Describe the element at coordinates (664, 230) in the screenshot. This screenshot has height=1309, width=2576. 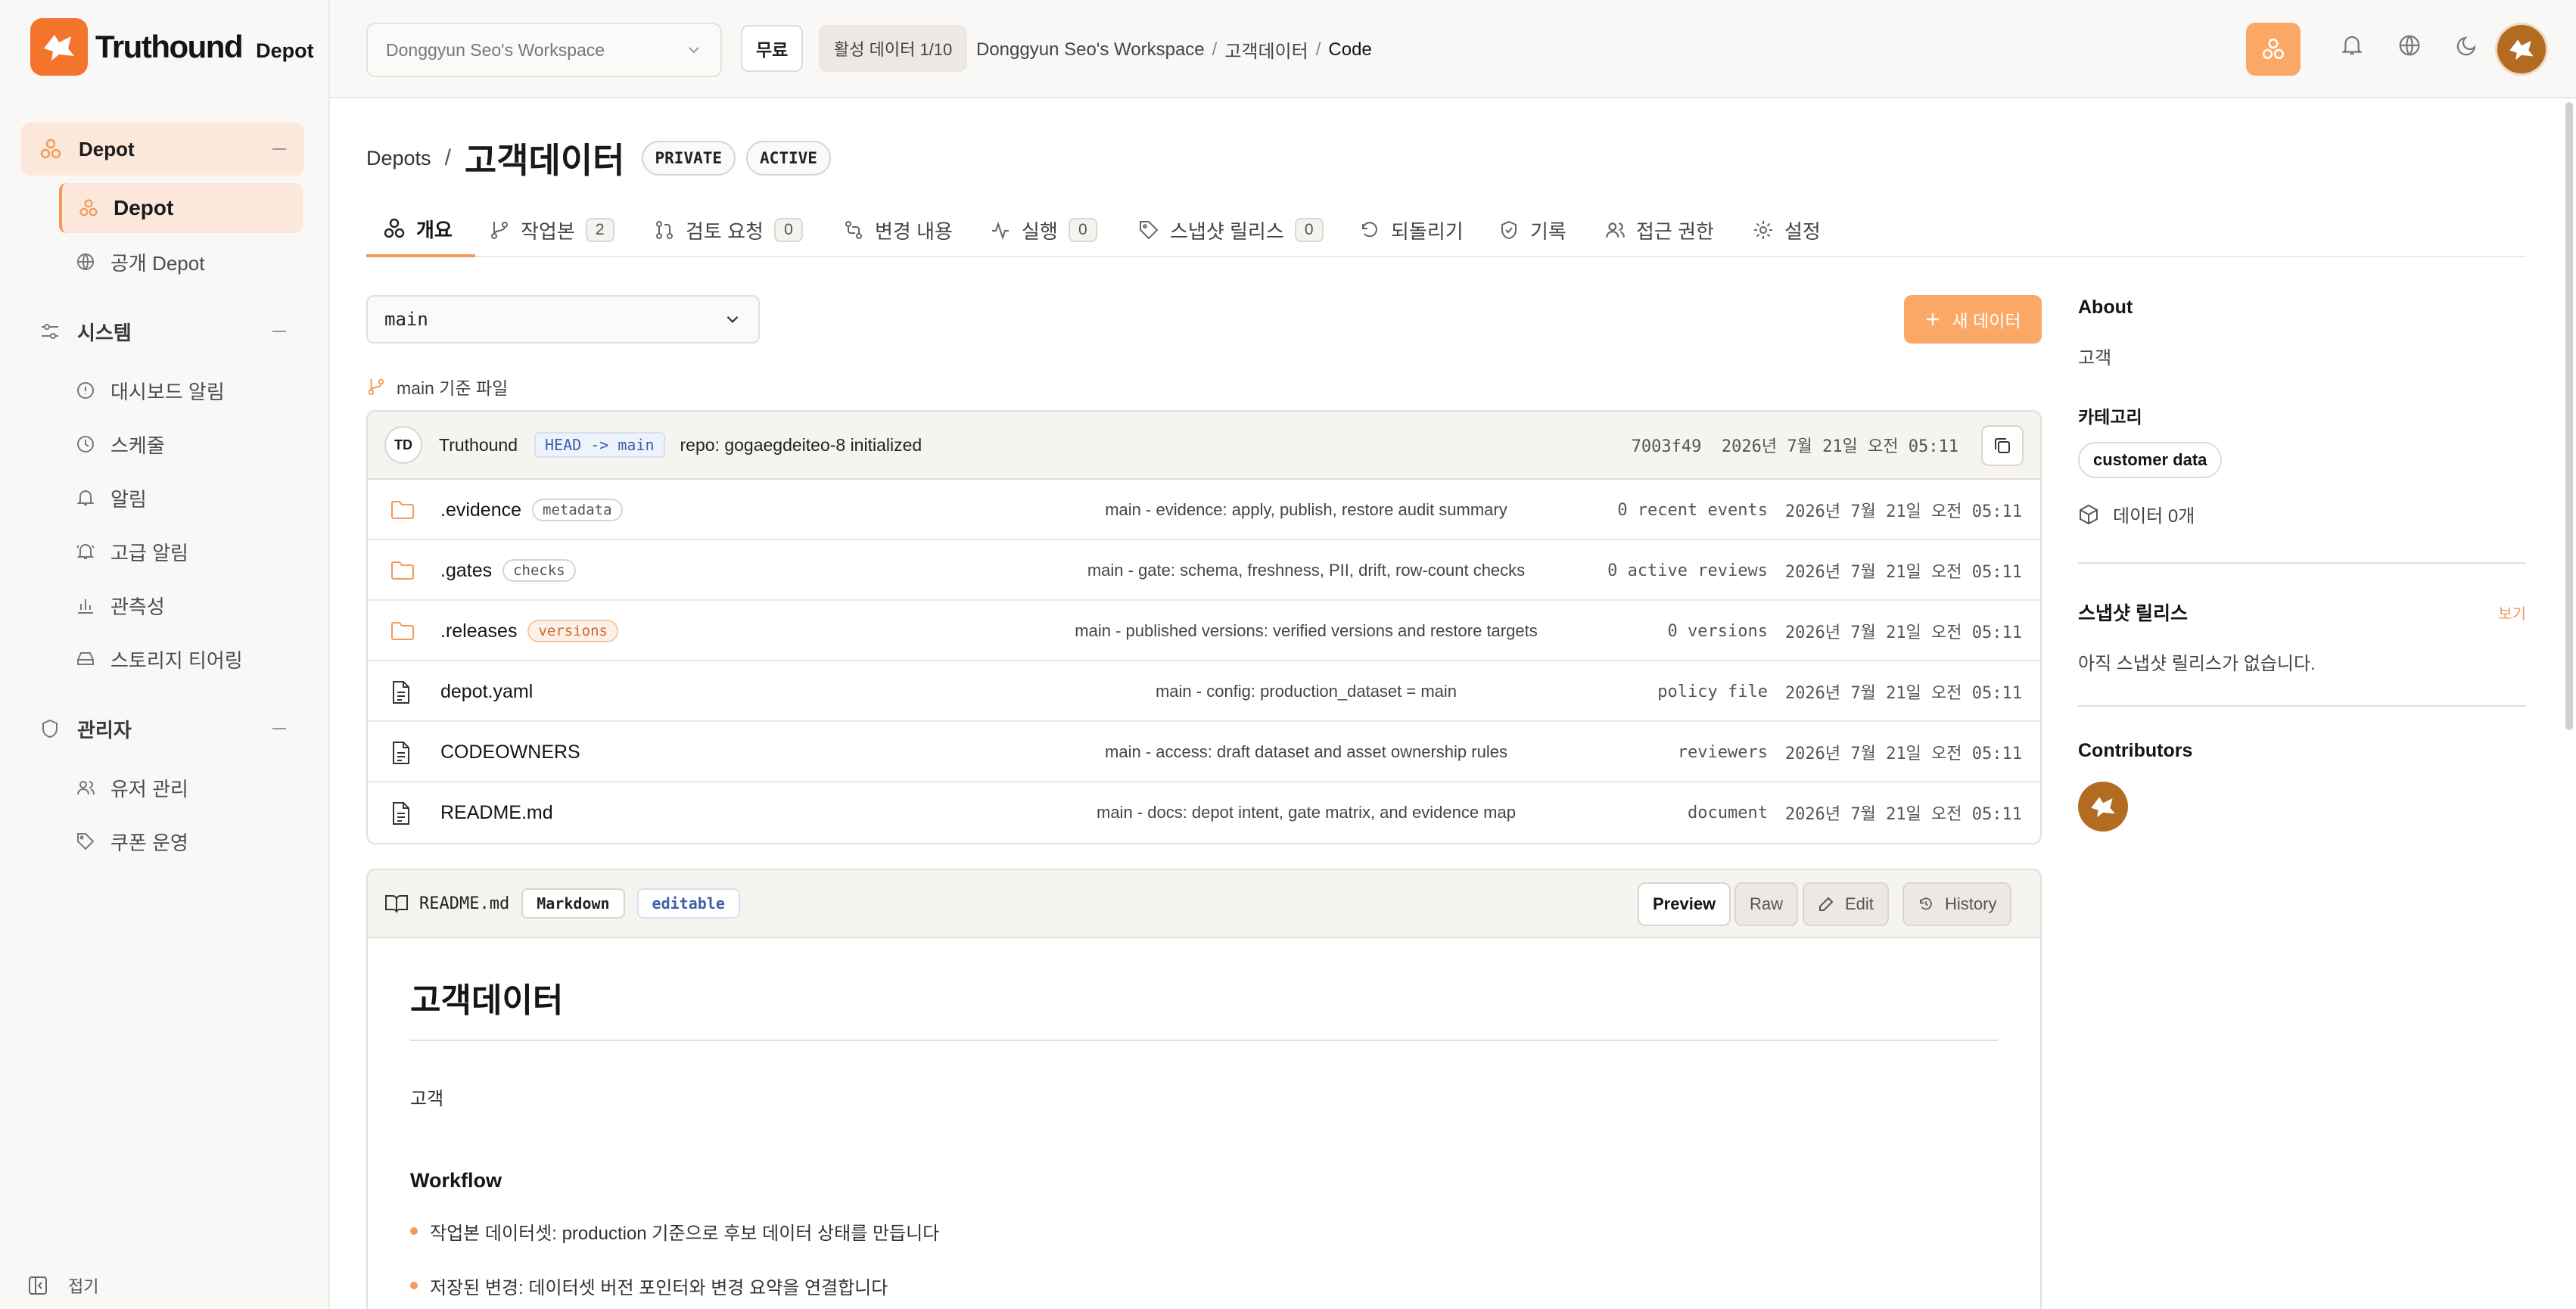
I see `git-pull-request-icon` at that location.